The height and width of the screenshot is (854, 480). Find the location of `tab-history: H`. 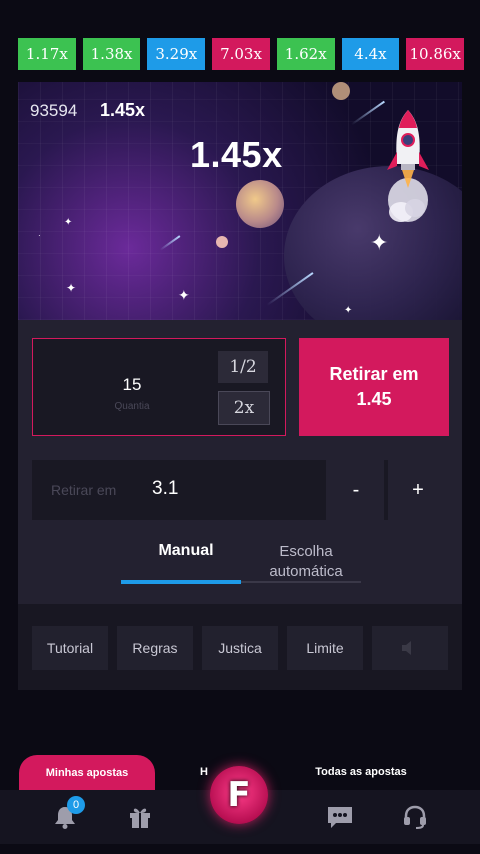

tab-history: H is located at coordinates (204, 772).